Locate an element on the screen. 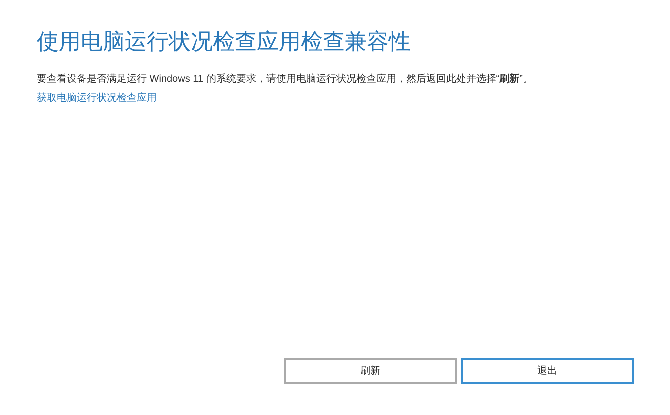 Image resolution: width=670 pixels, height=415 pixels. page-title: 使用电脑运行状况检查应用检查兼容性 is located at coordinates (224, 42).